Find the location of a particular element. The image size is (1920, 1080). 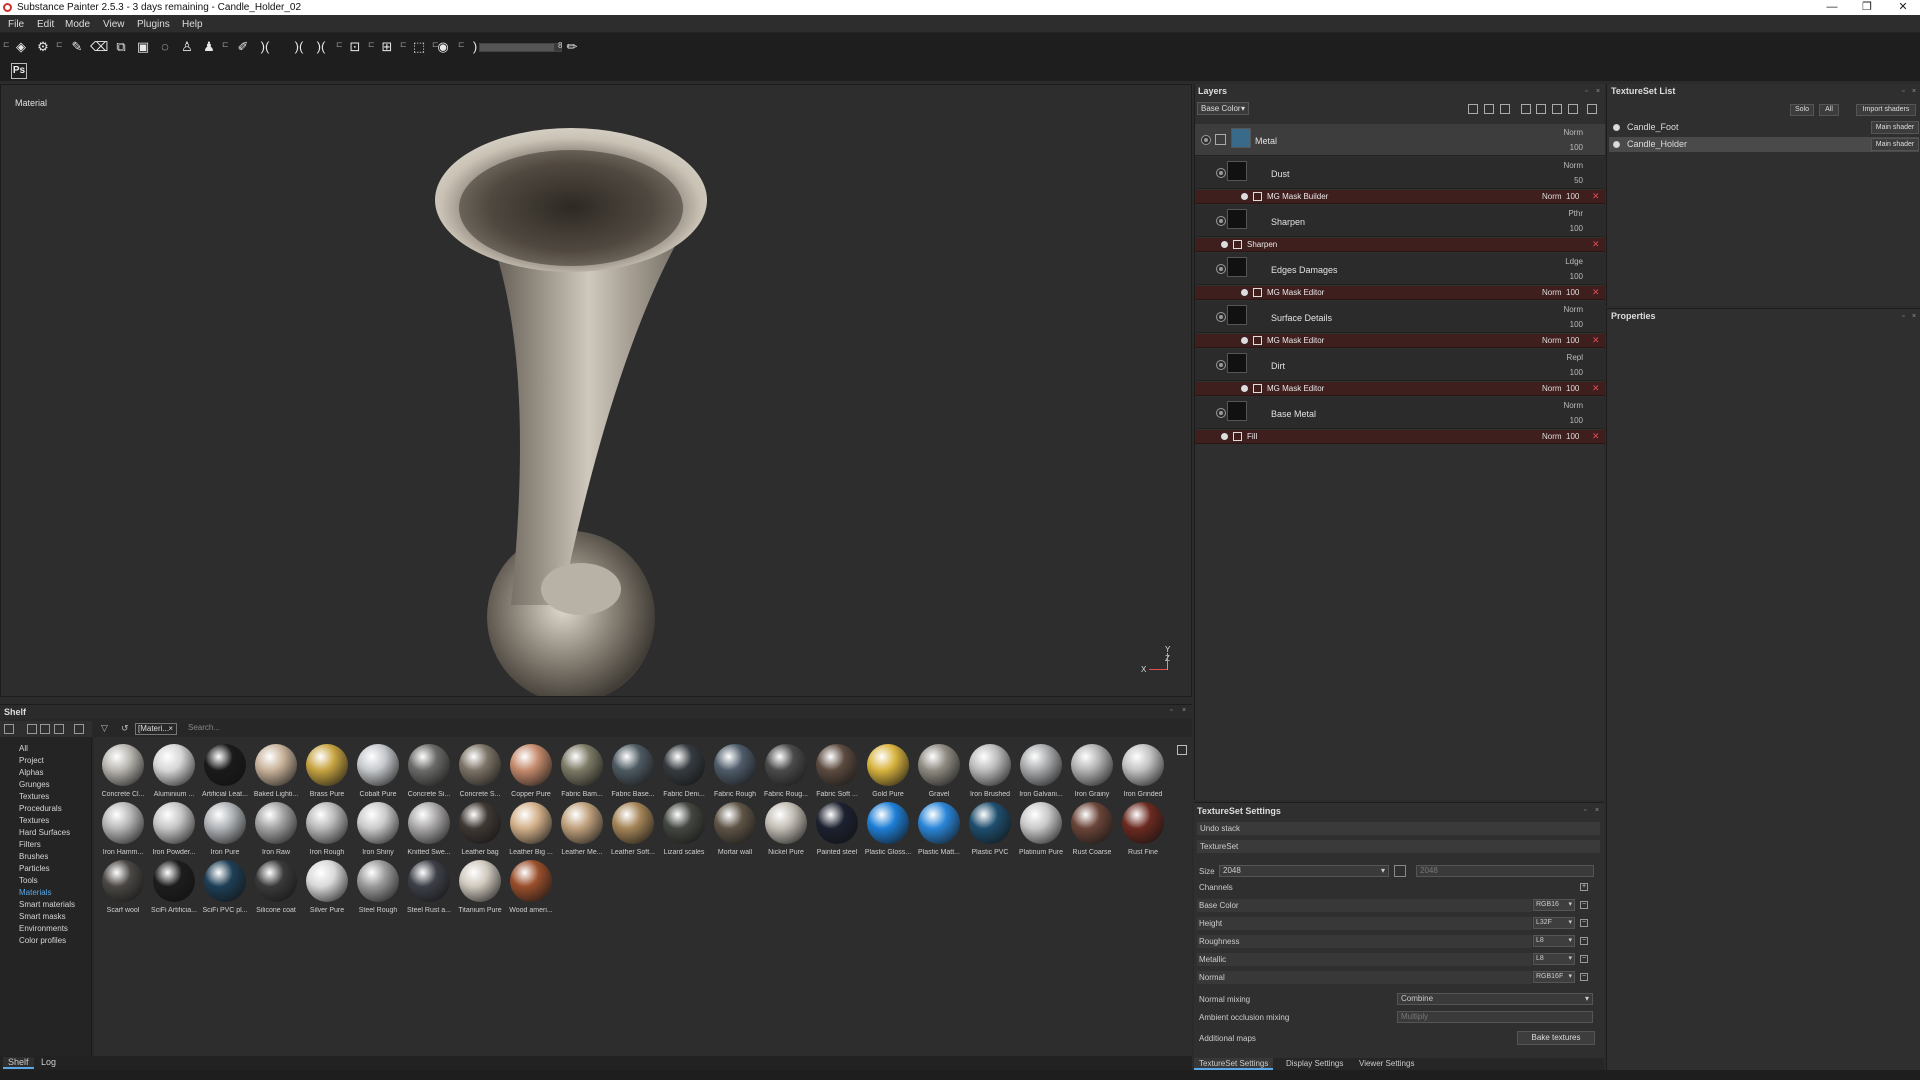

material-item: Nickel Pure is located at coordinates (786, 832).